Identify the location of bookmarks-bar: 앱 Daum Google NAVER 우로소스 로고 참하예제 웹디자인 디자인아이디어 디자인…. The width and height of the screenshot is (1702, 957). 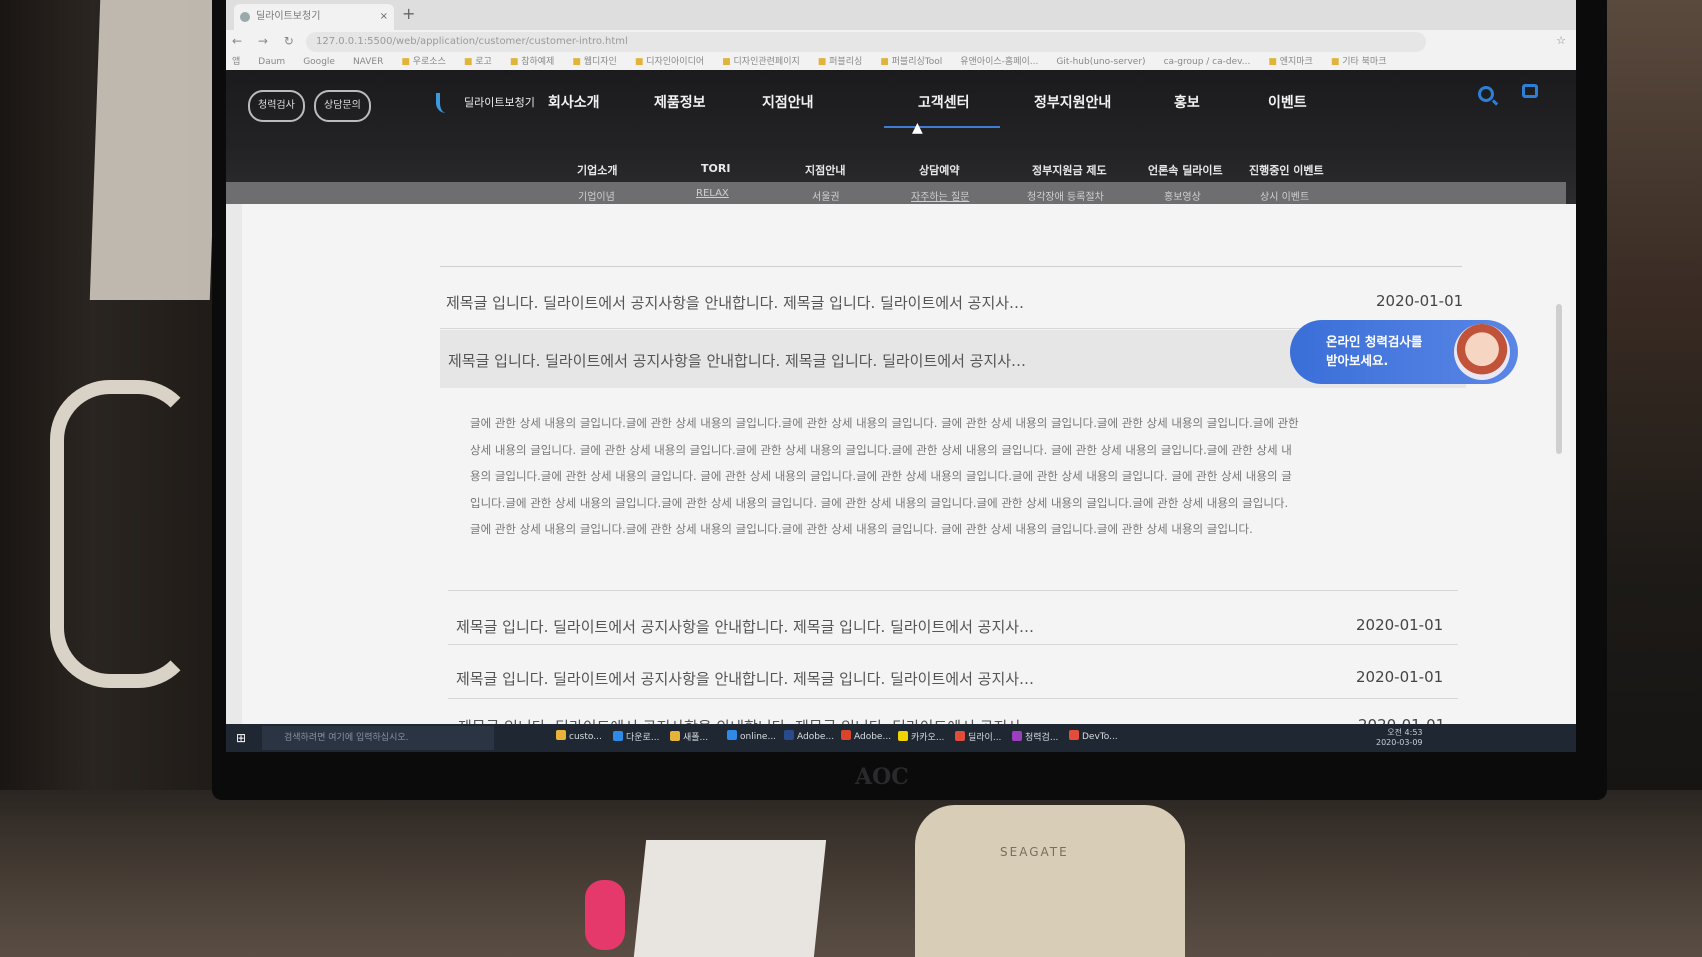
(901, 62).